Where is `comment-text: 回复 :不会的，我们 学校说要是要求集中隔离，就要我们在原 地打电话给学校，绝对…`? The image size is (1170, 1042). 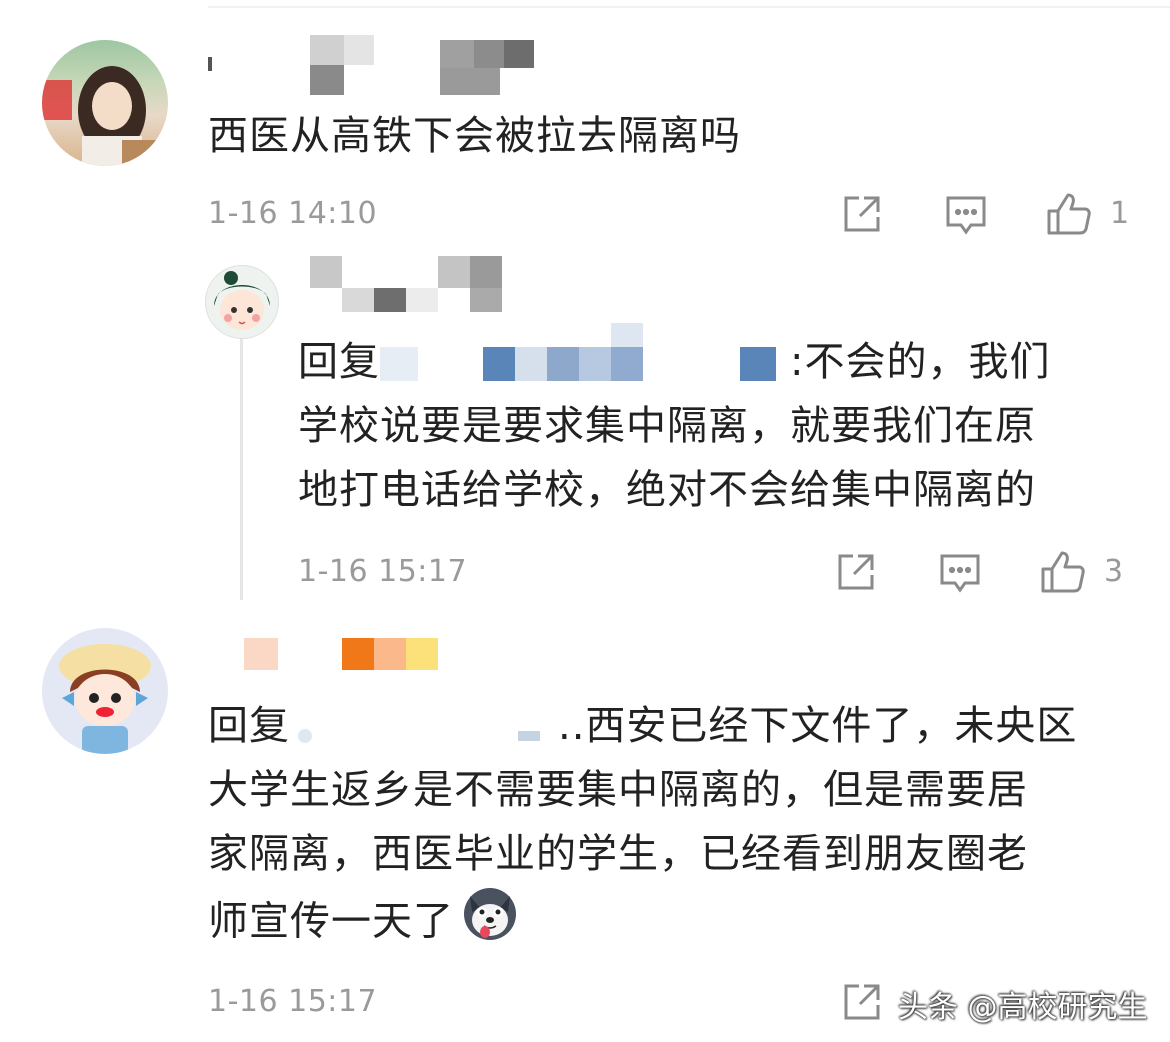 comment-text: 回复 :不会的，我们 学校说要是要求集中隔离，就要我们在原 地打电话给学校，绝对… is located at coordinates (713, 422).